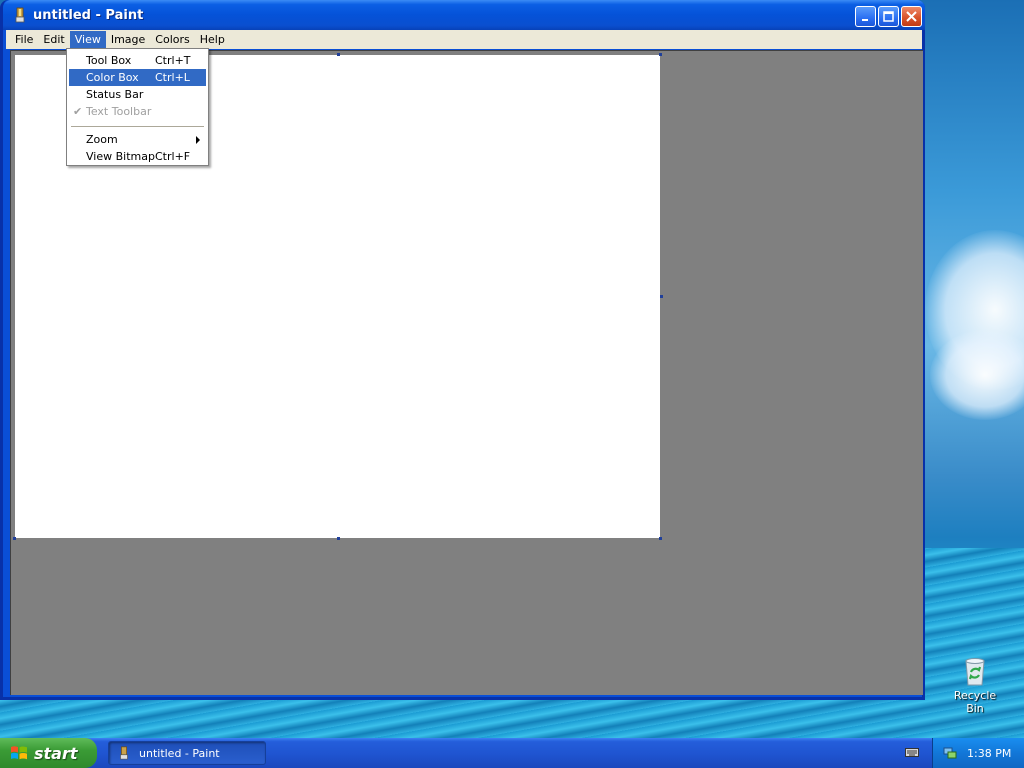  I want to click on menu-colors: Colors, so click(172, 40).